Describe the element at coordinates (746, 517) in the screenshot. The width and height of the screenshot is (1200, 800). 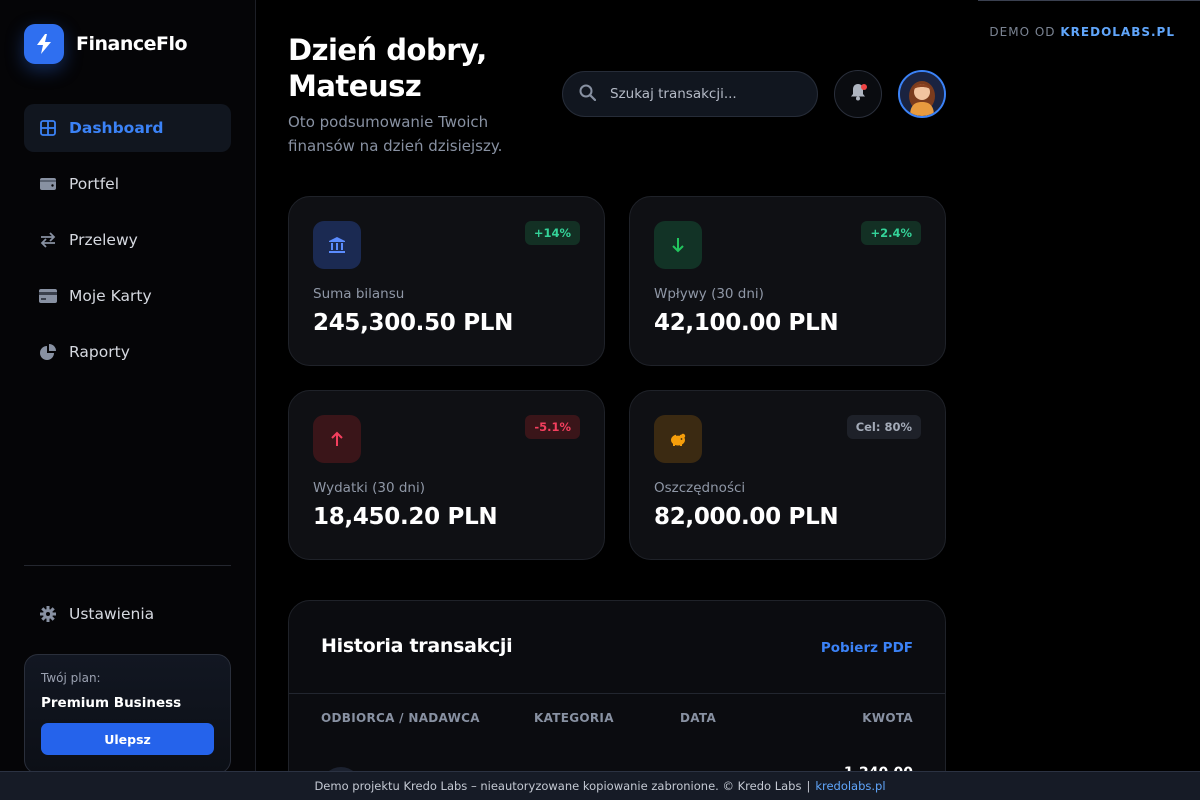
I see `card-value: 82,000.00 PLN` at that location.